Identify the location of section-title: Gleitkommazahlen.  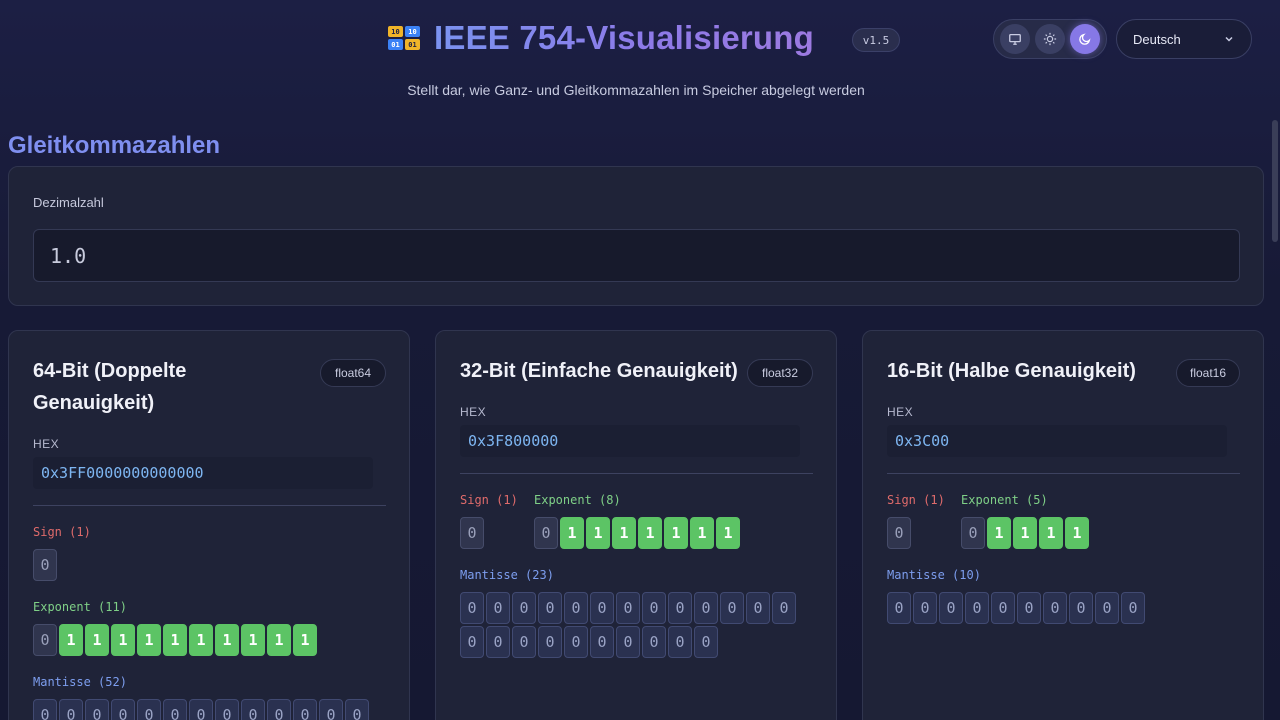
(114, 145).